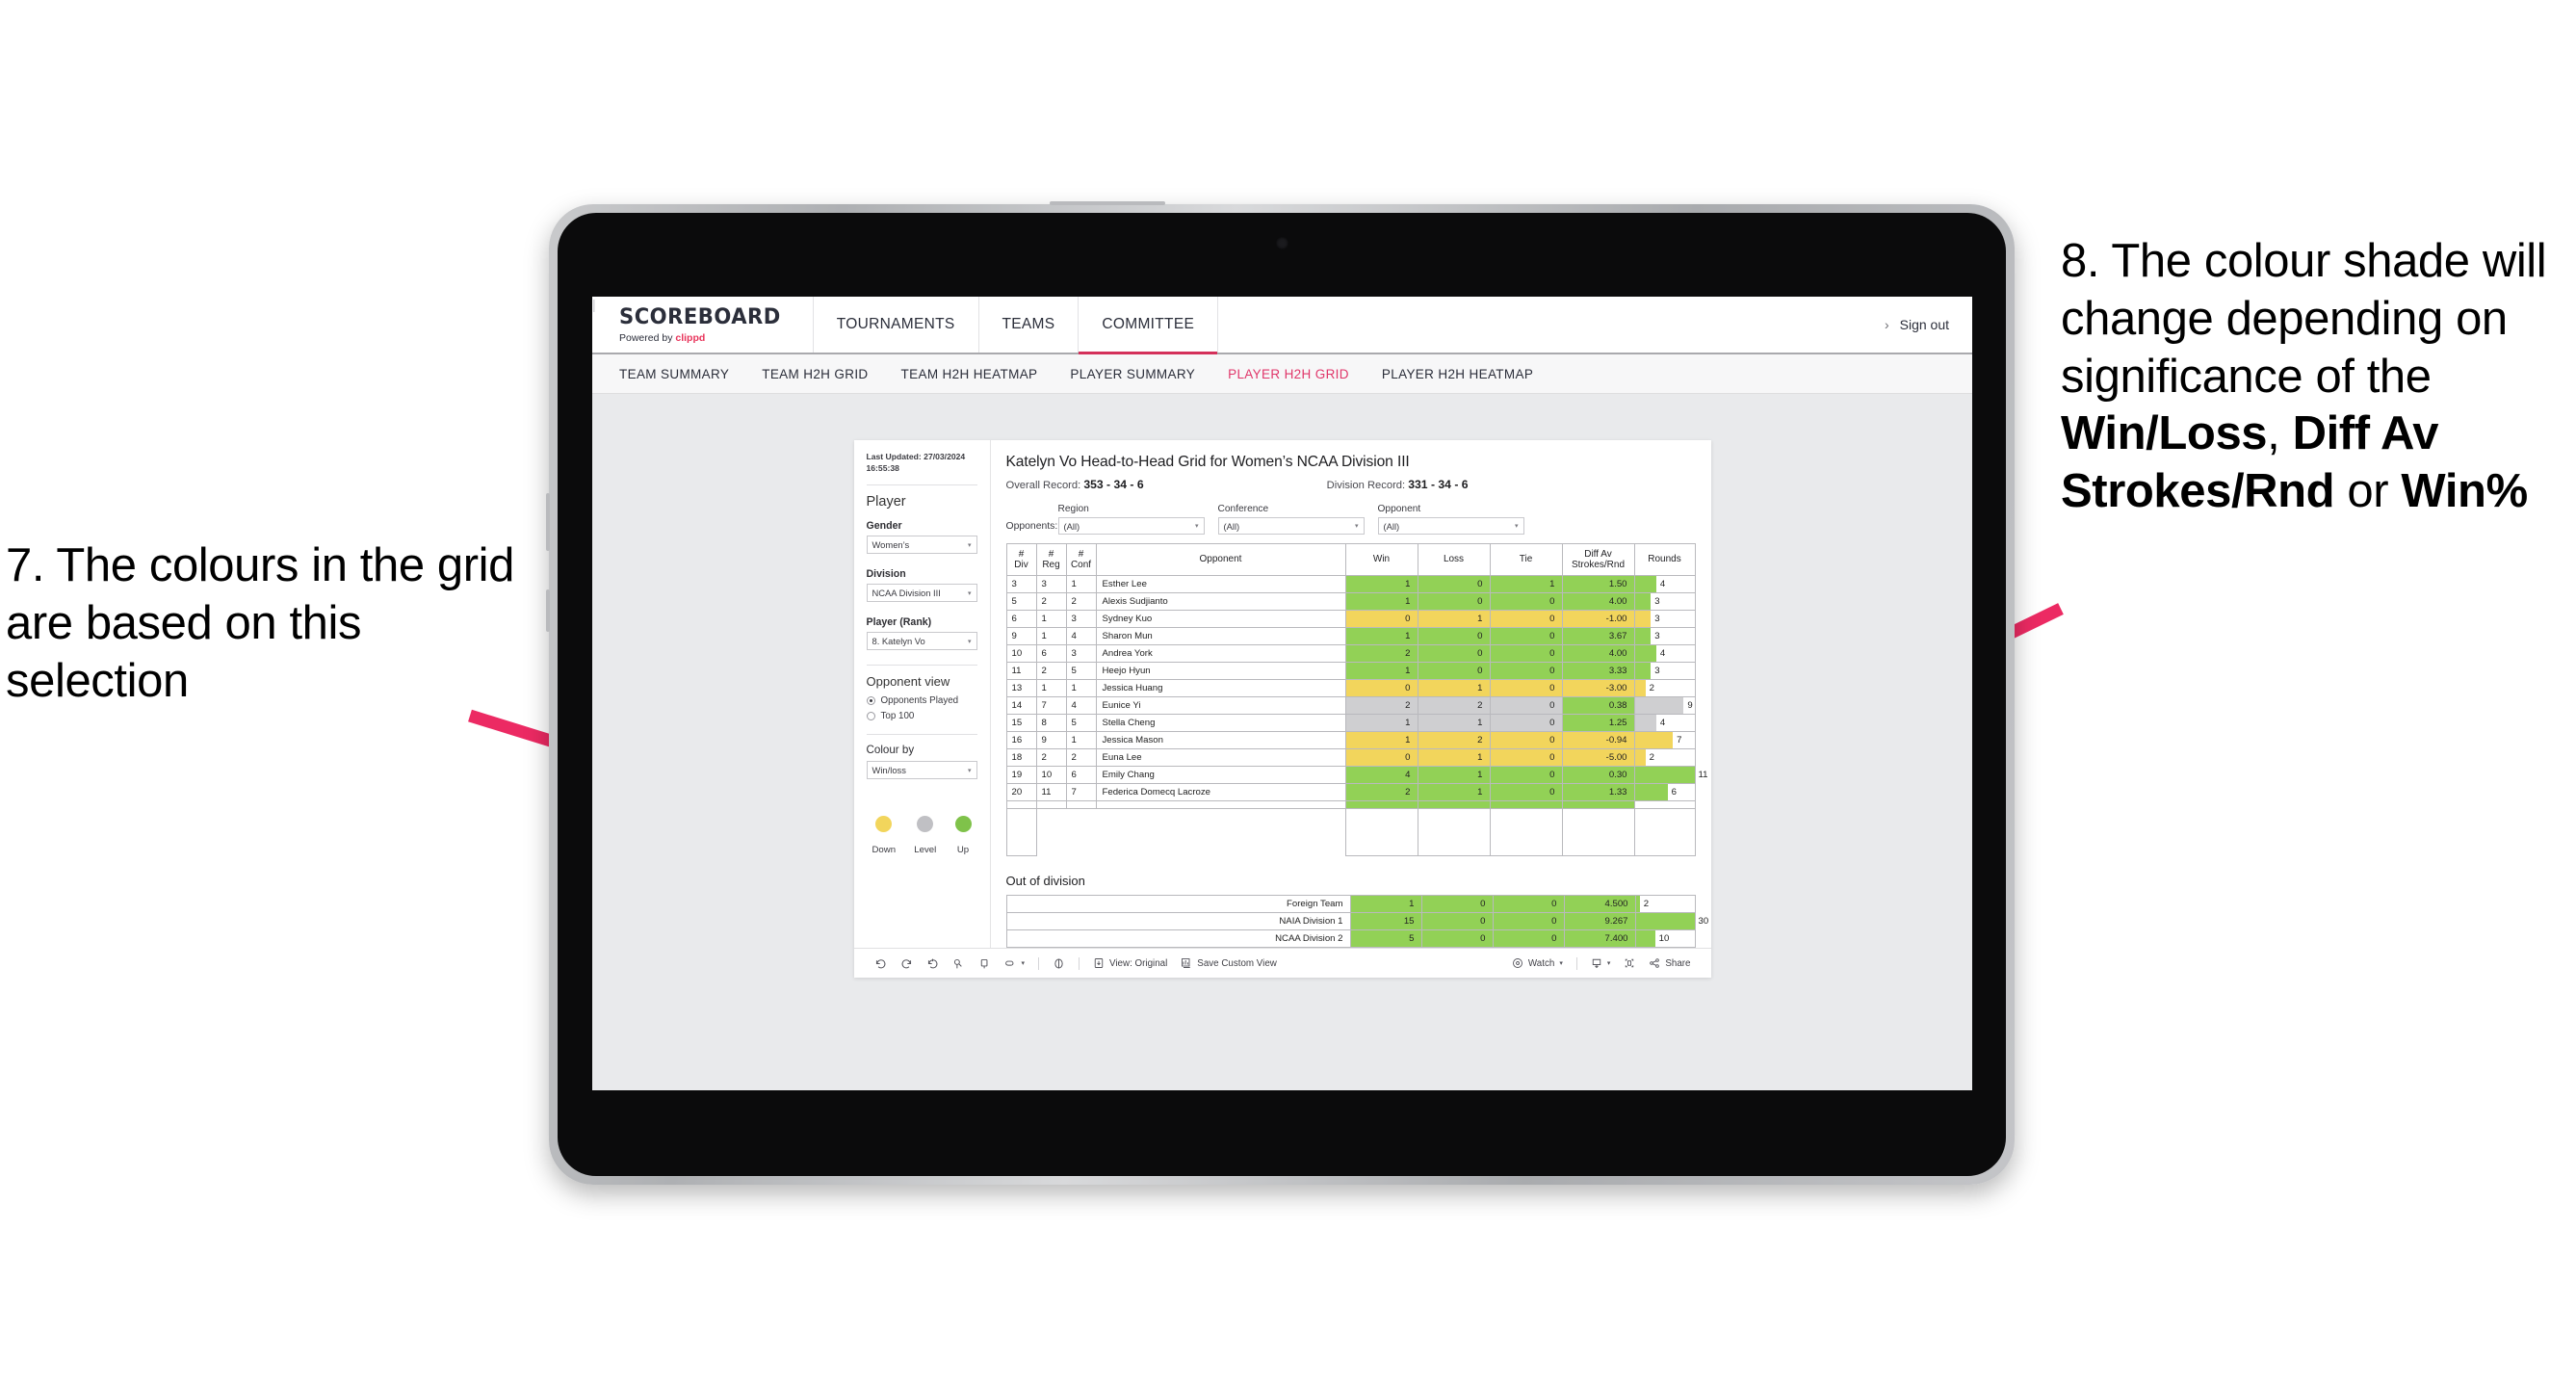 This screenshot has width=2576, height=1386. What do you see at coordinates (881, 963) in the screenshot?
I see `undo-button` at bounding box center [881, 963].